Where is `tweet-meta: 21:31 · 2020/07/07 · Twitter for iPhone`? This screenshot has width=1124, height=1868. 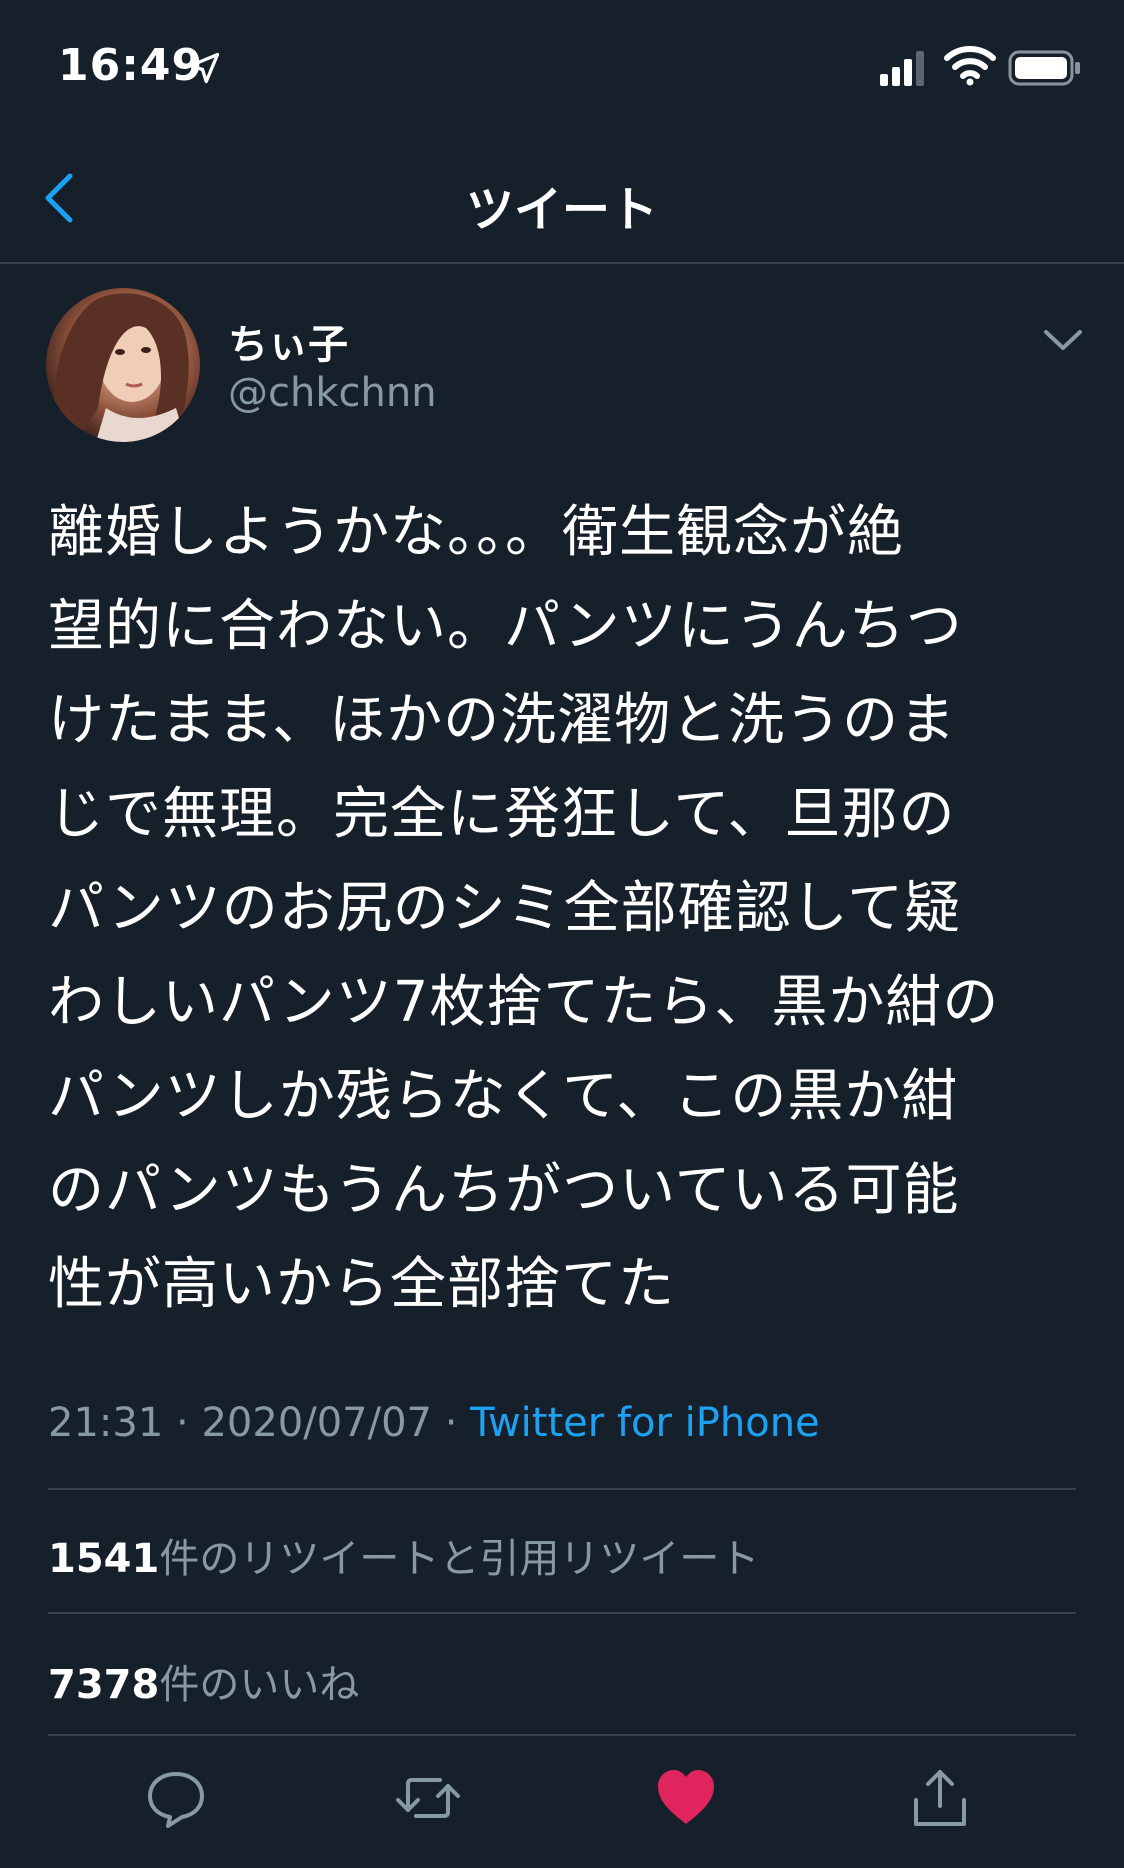 tweet-meta: 21:31 · 2020/07/07 · Twitter for iPhone is located at coordinates (434, 1423).